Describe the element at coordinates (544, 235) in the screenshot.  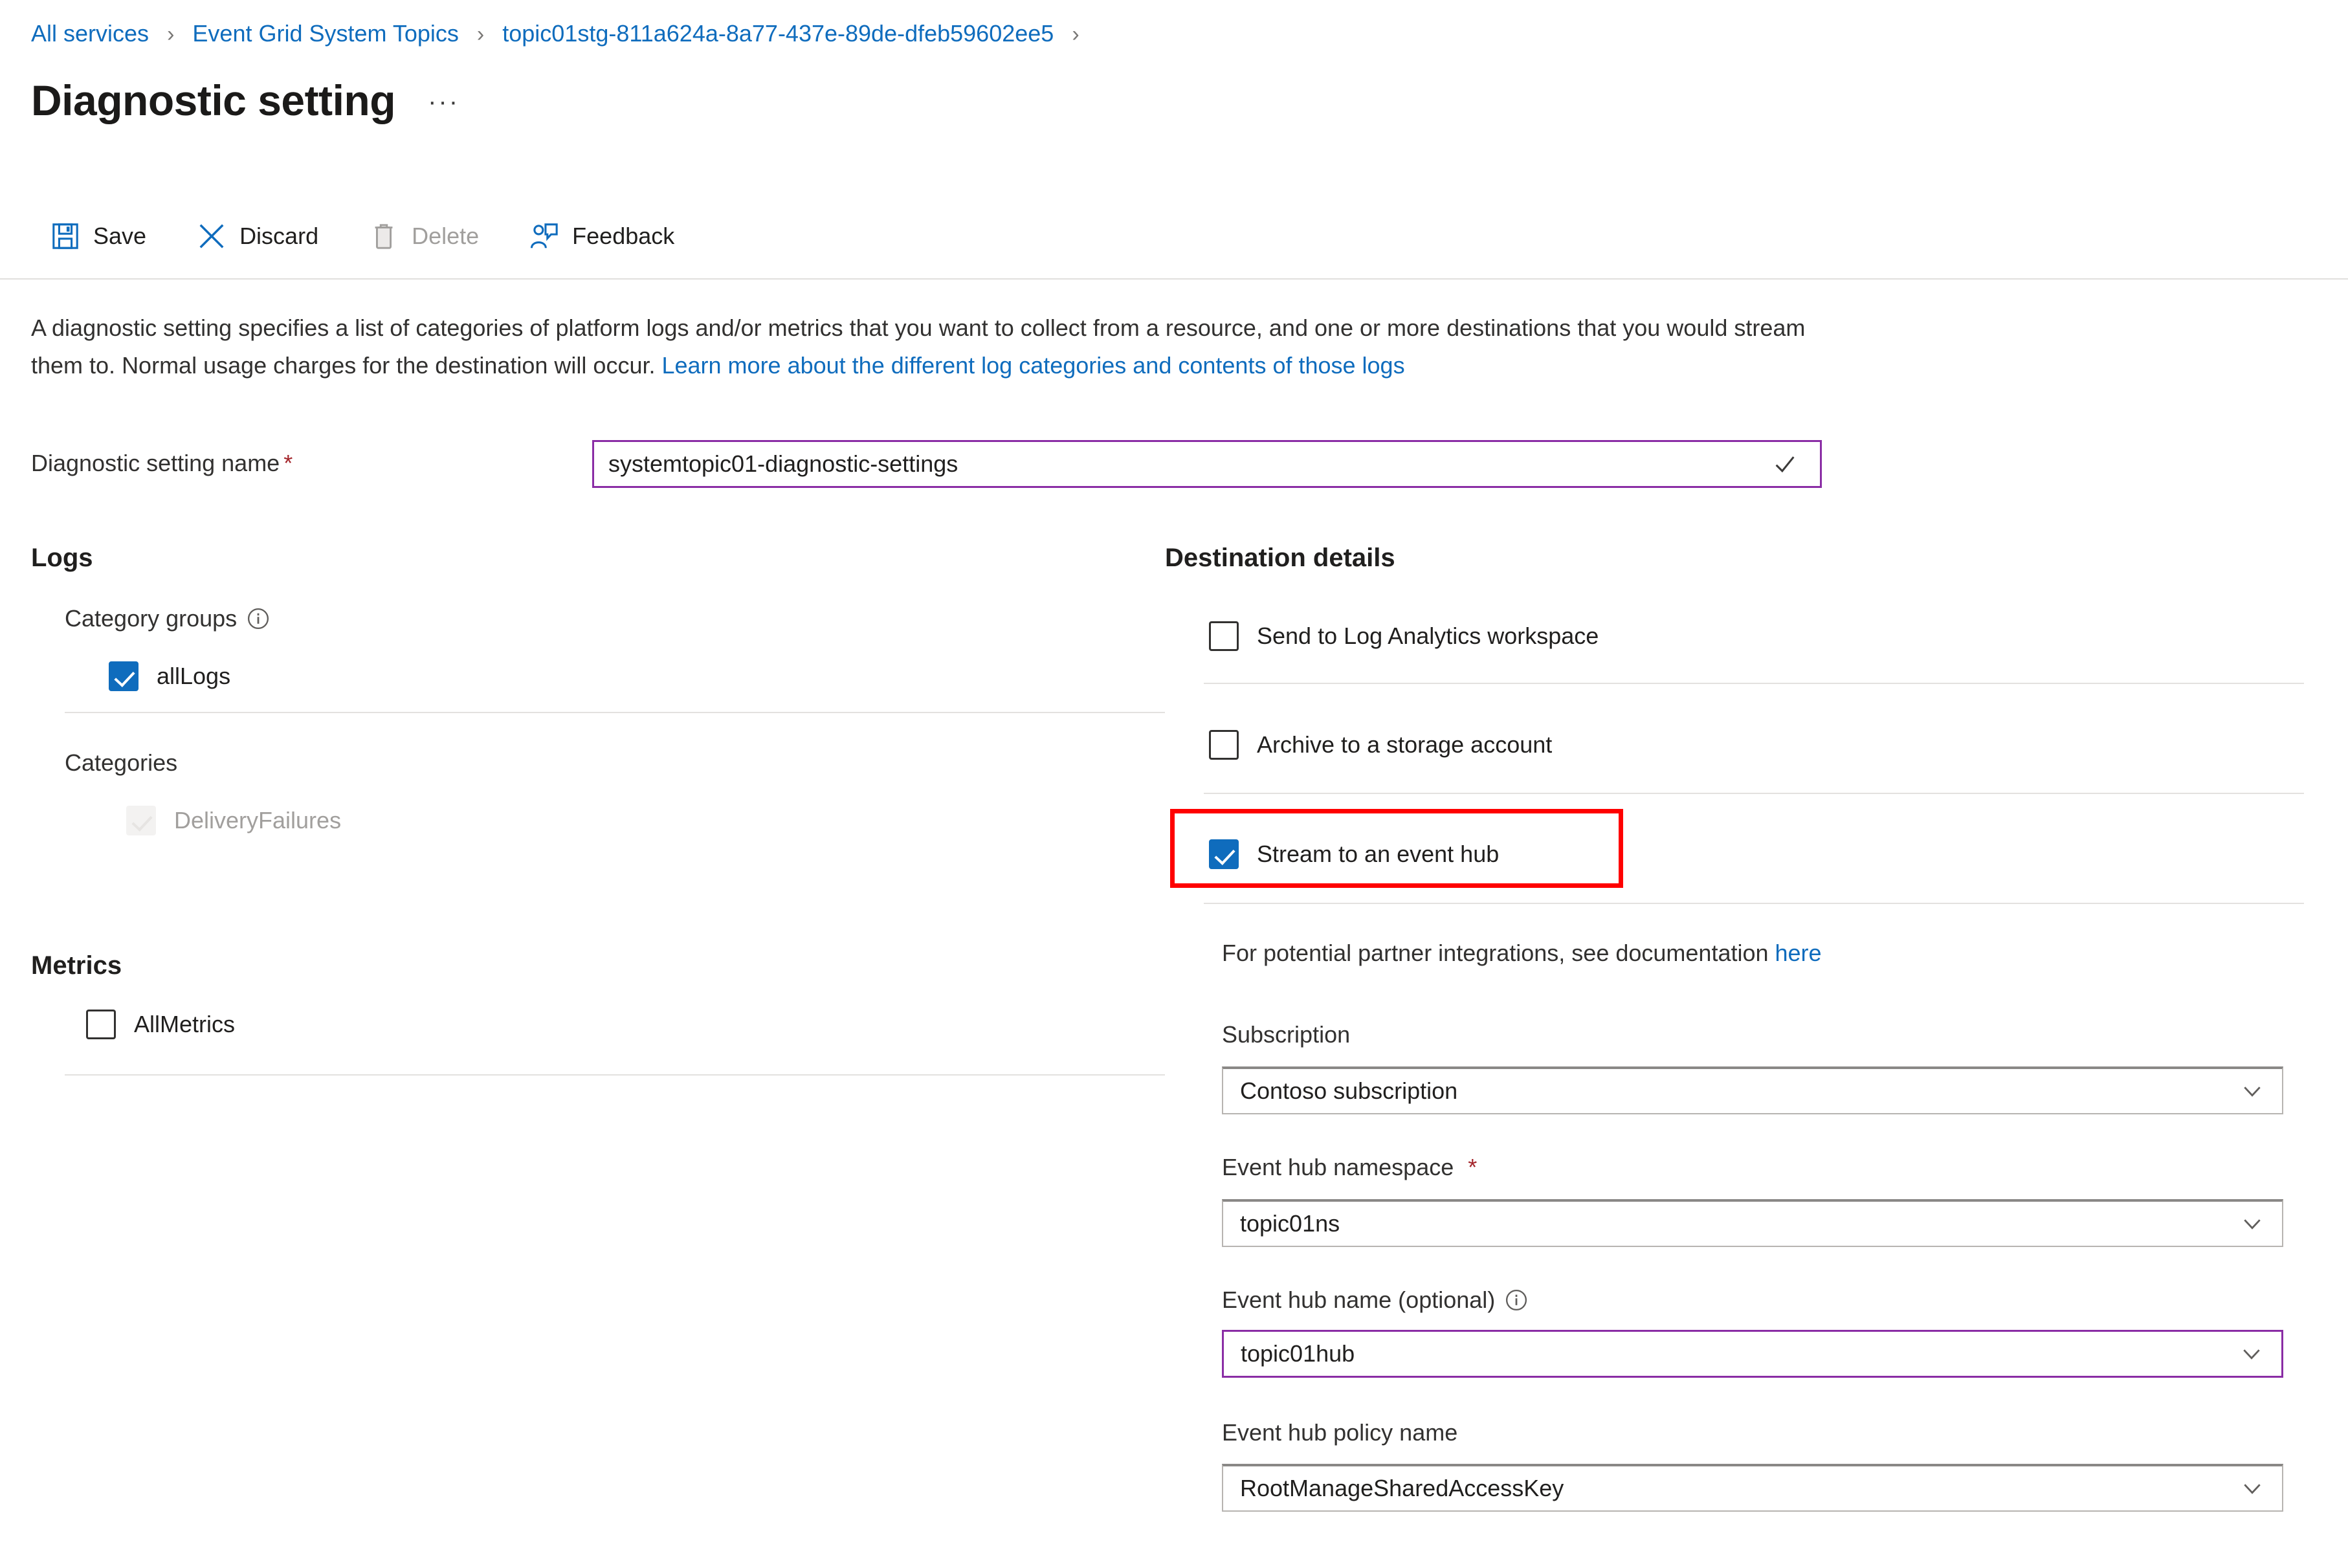
I see `feedback-person-icon` at that location.